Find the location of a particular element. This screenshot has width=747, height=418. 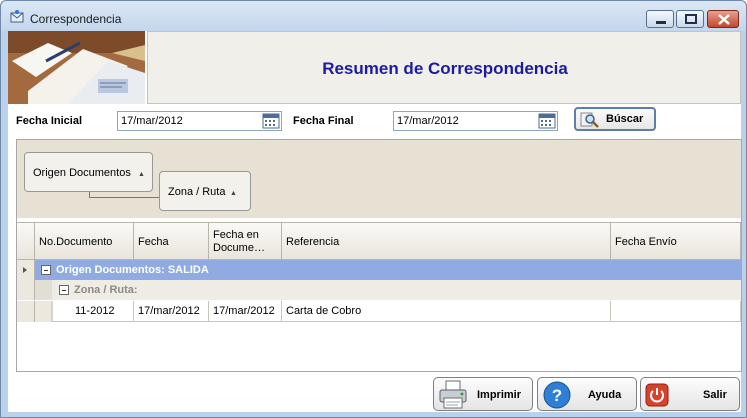

maximize-icon is located at coordinates (691, 19).